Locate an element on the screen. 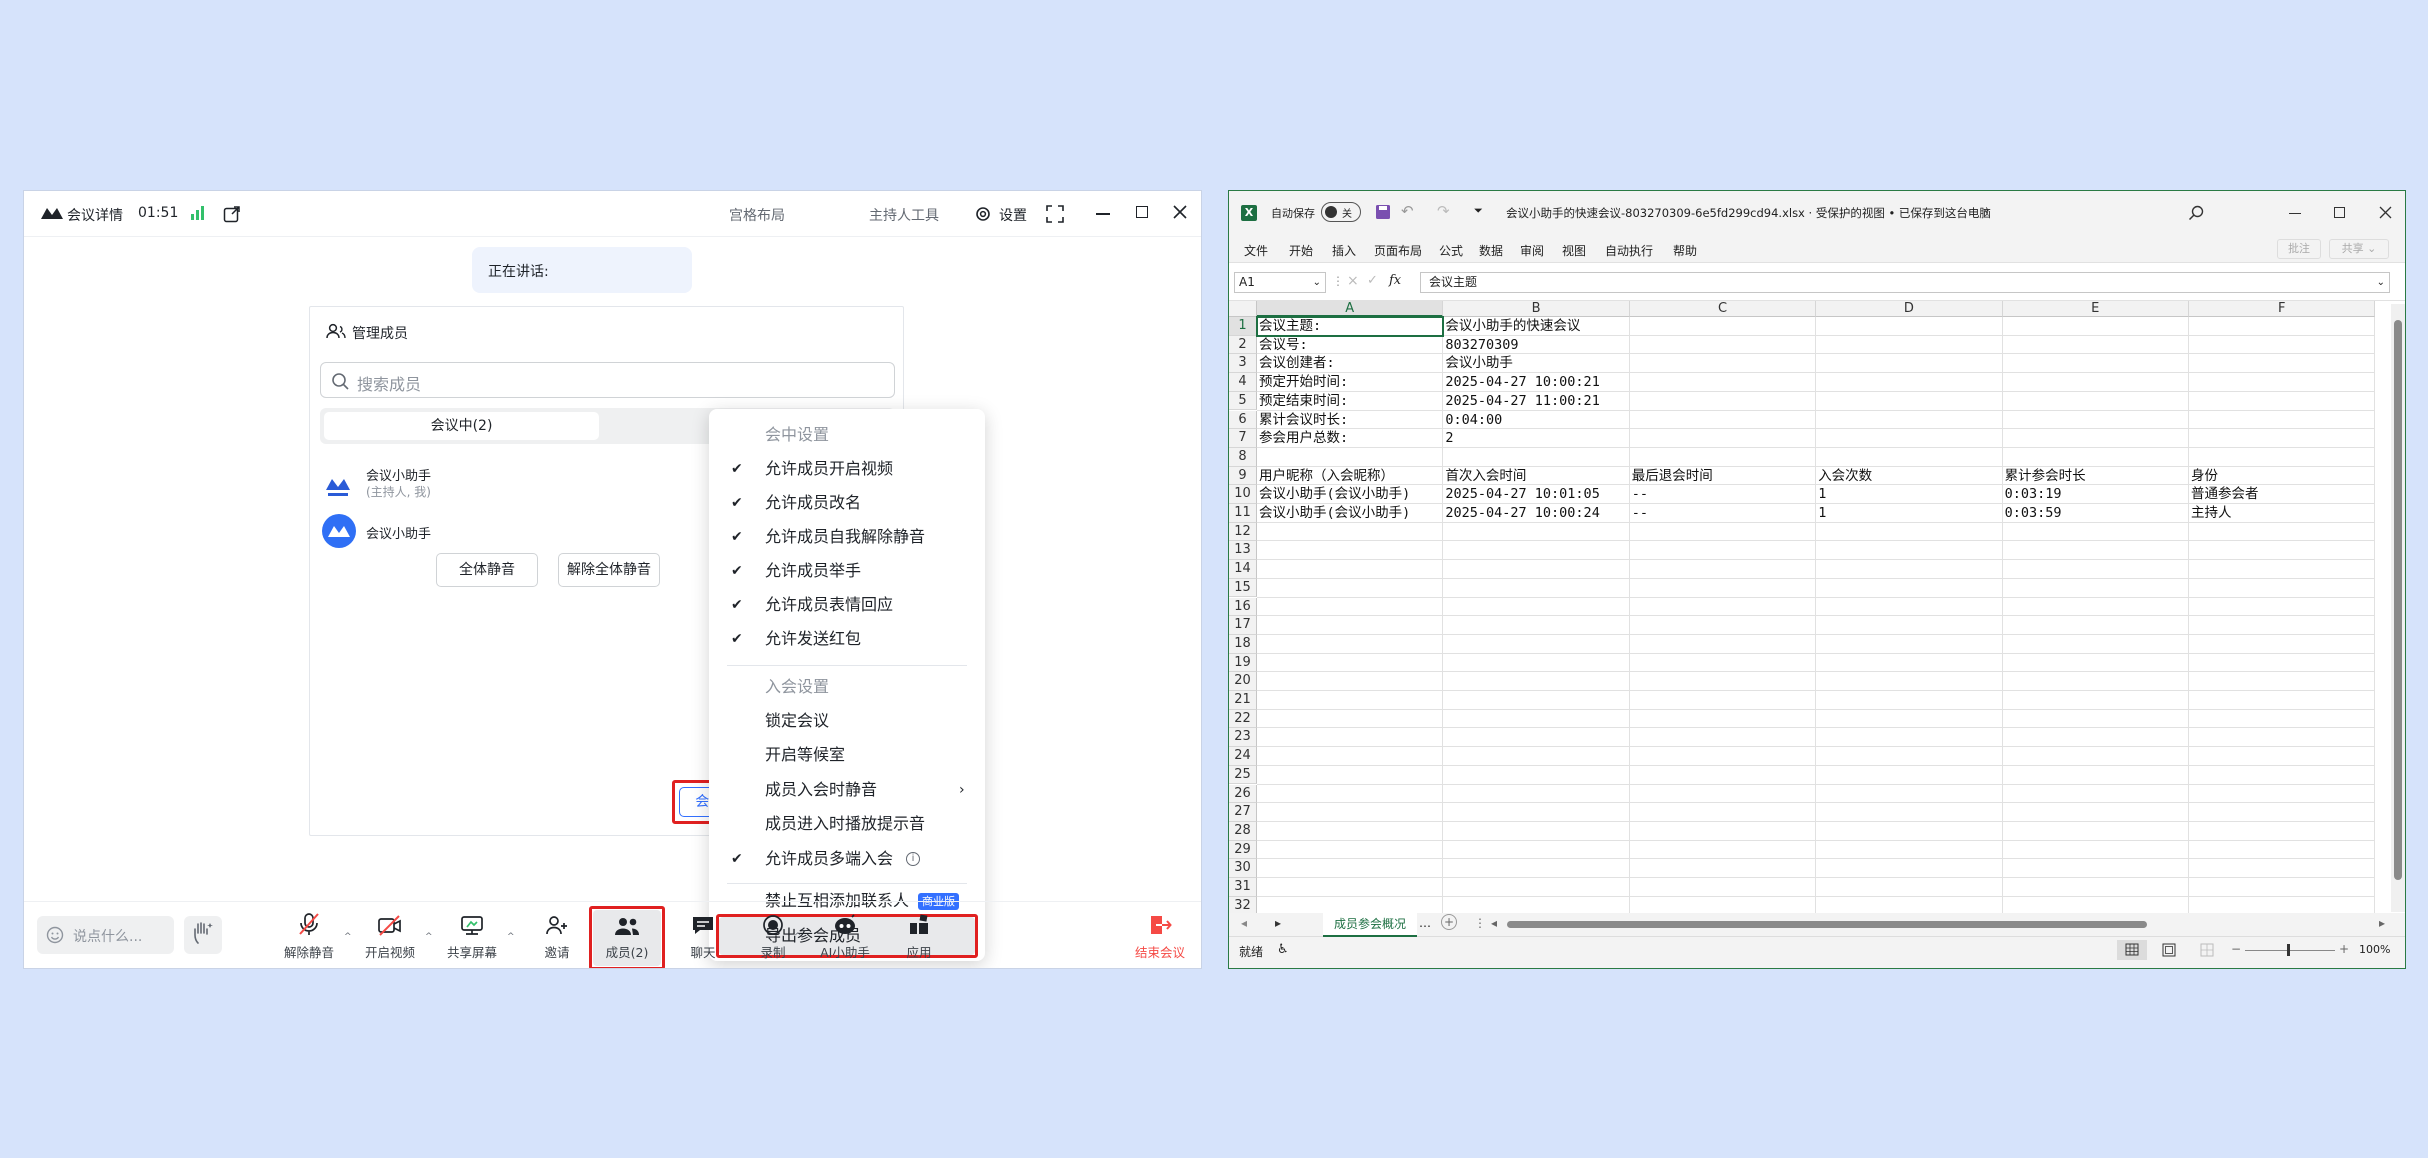 Image resolution: width=2428 pixels, height=1158 pixels. scroll-right-icon: ▸ is located at coordinates (2382, 923).